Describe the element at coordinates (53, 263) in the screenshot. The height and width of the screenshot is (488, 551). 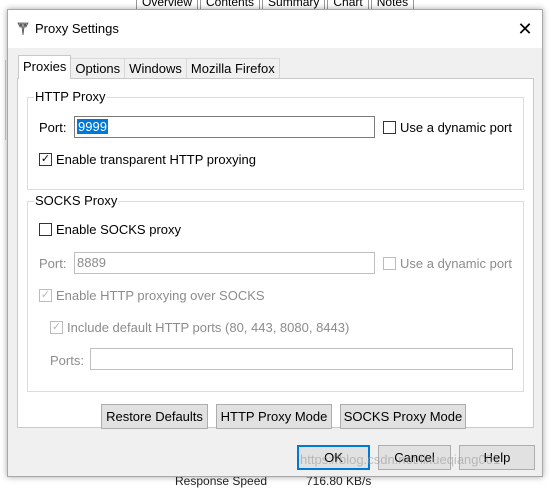
I see `socks-port-label: Port:` at that location.